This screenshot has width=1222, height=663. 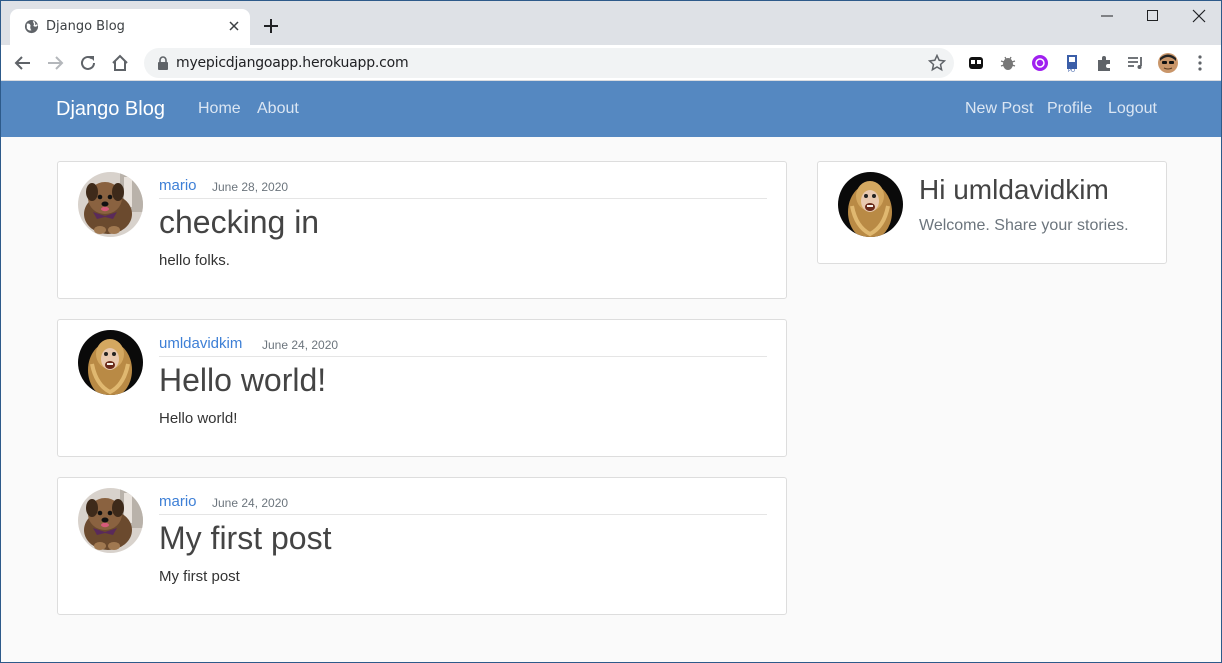 What do you see at coordinates (1069, 109) in the screenshot?
I see `nav-profile-link: Profile` at bounding box center [1069, 109].